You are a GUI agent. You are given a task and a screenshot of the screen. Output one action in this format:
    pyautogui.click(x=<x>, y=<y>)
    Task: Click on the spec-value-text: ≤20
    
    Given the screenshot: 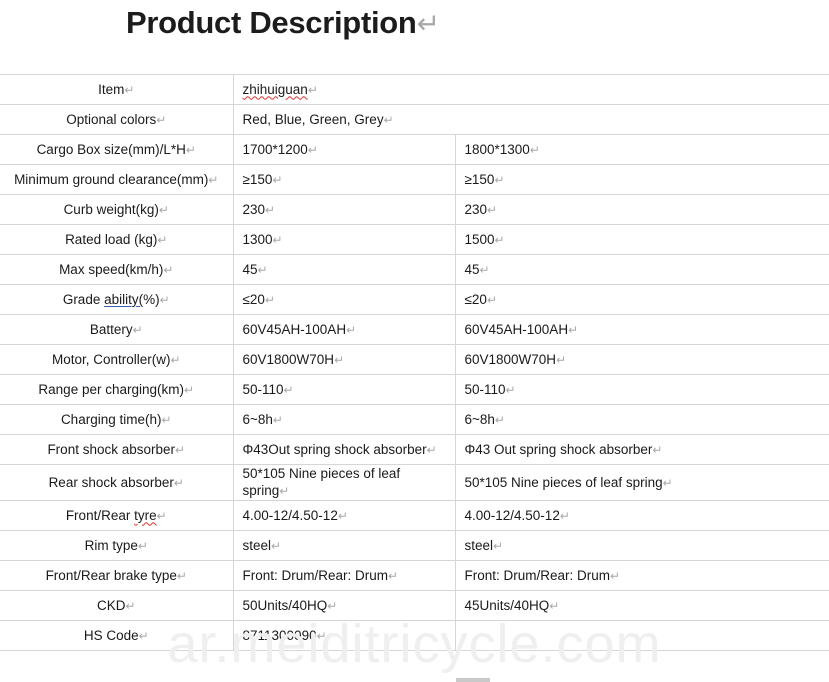 What is the action you would take?
    pyautogui.click(x=475, y=299)
    